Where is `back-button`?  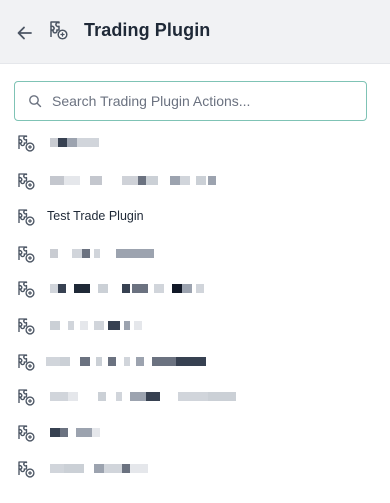 back-button is located at coordinates (25, 33).